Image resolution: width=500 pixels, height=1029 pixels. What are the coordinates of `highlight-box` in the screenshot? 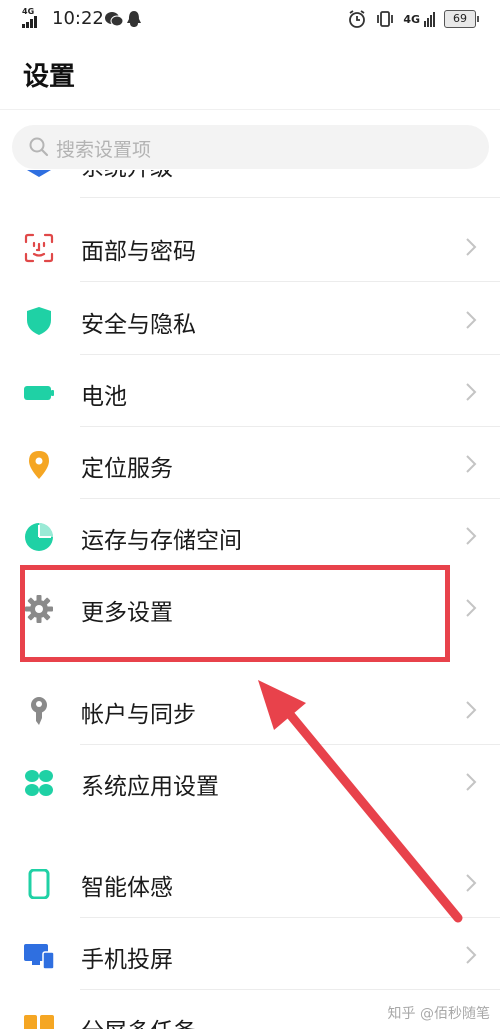 It's located at (235, 613).